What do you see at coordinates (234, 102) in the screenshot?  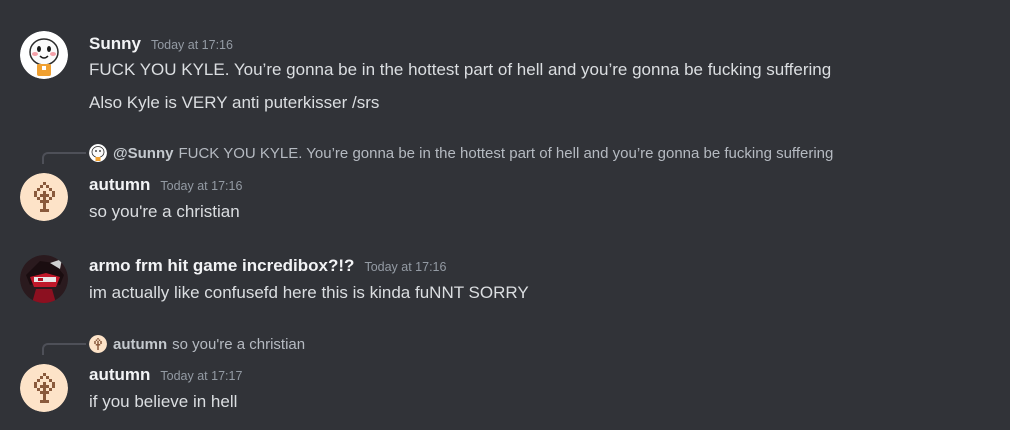 I see `message-content: Also Kyle is VERY anti puterkisser /srs` at bounding box center [234, 102].